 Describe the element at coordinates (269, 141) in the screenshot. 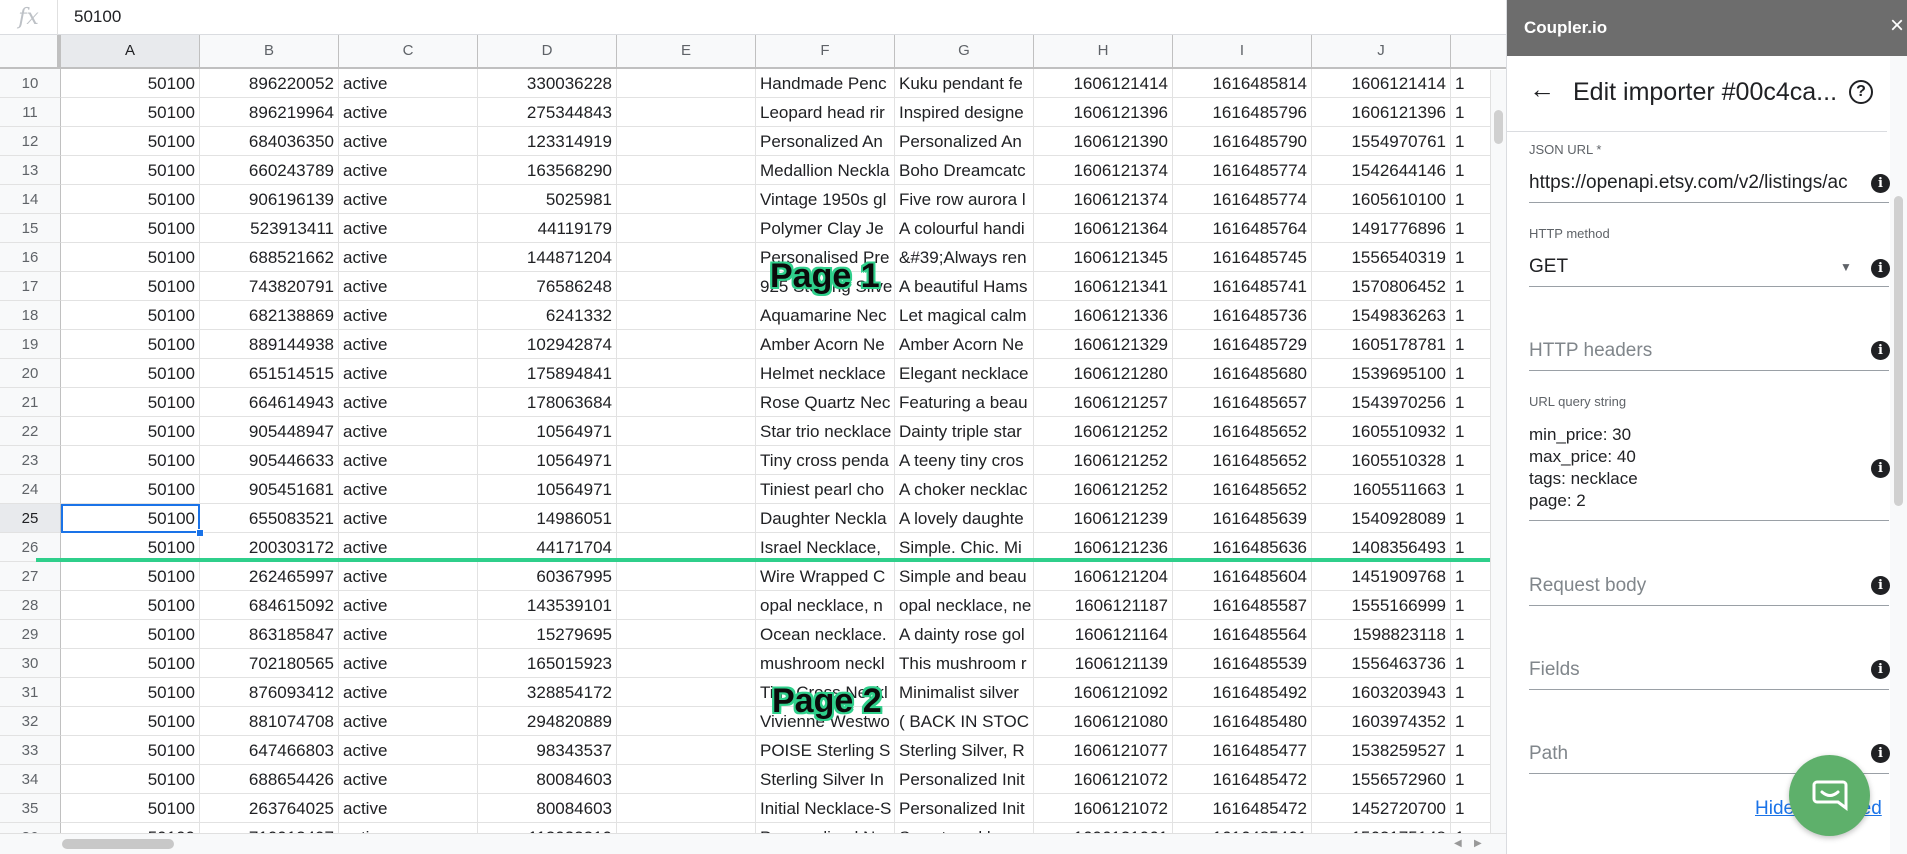

I see `cell-b: 684036350` at that location.